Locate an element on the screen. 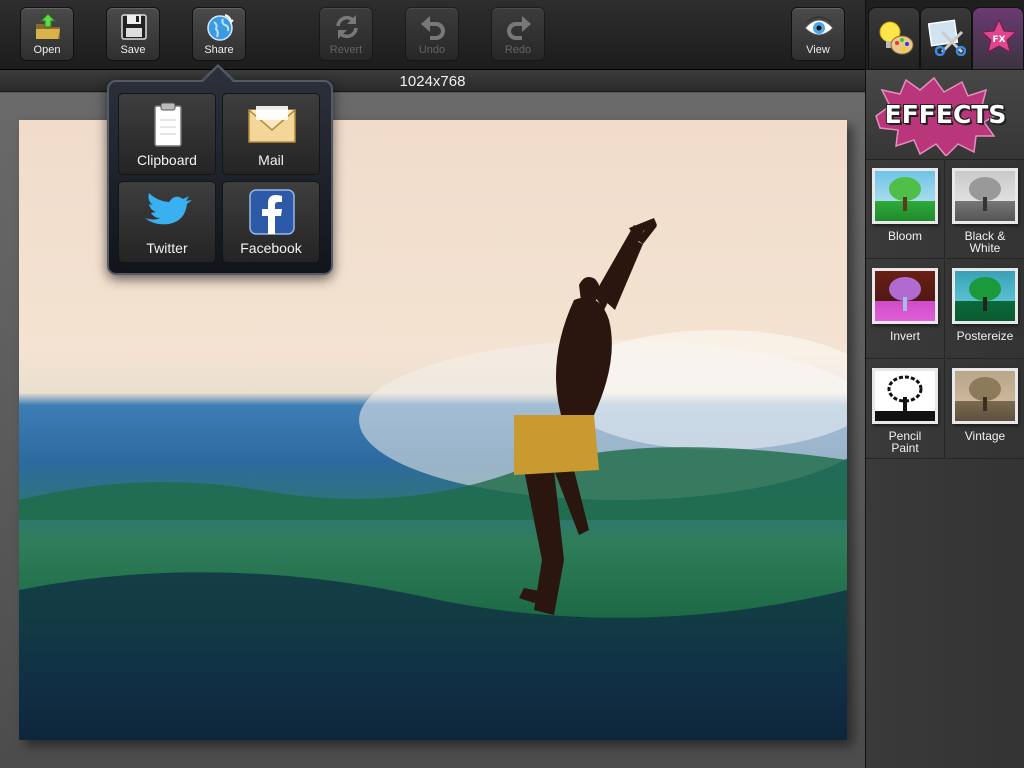 The image size is (1024, 768). lightbulb-palette-icon is located at coordinates (896, 38).